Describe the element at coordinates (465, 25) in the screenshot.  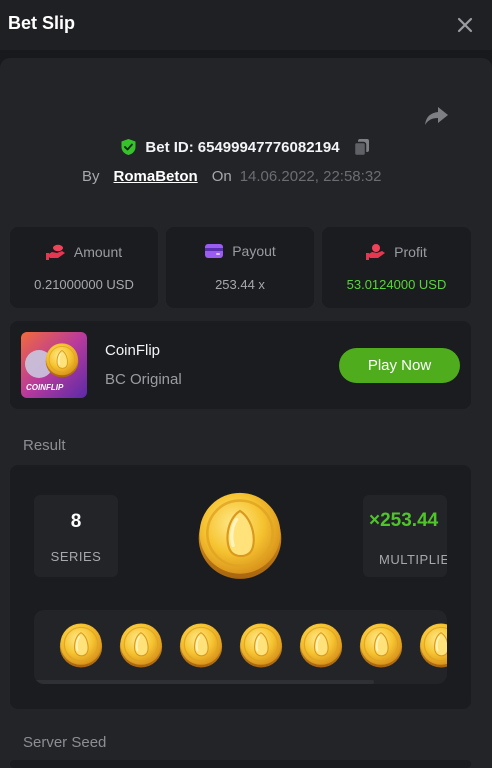
I see `close-icon` at that location.